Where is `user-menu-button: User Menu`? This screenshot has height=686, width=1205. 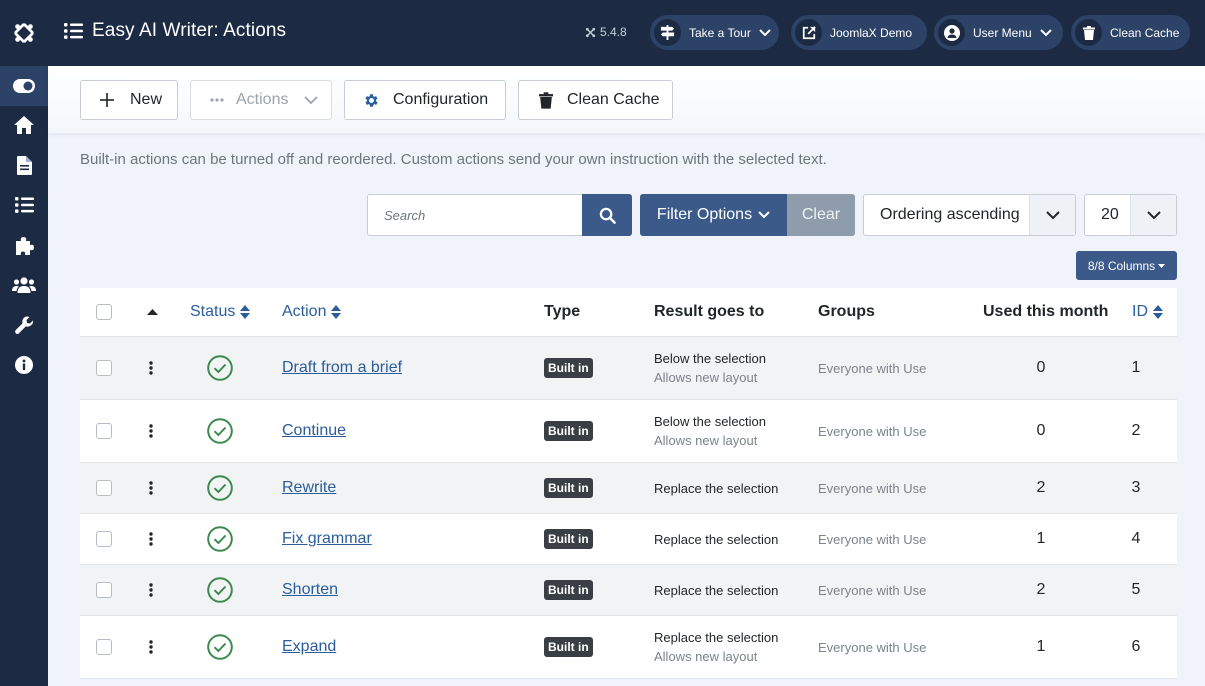 user-menu-button: User Menu is located at coordinates (998, 32).